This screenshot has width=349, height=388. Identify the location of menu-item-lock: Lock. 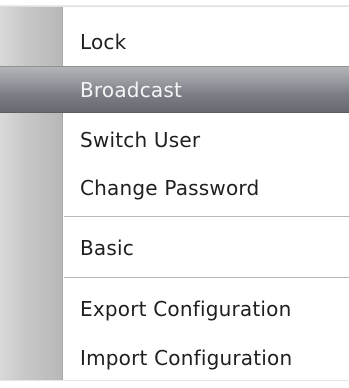
(174, 42).